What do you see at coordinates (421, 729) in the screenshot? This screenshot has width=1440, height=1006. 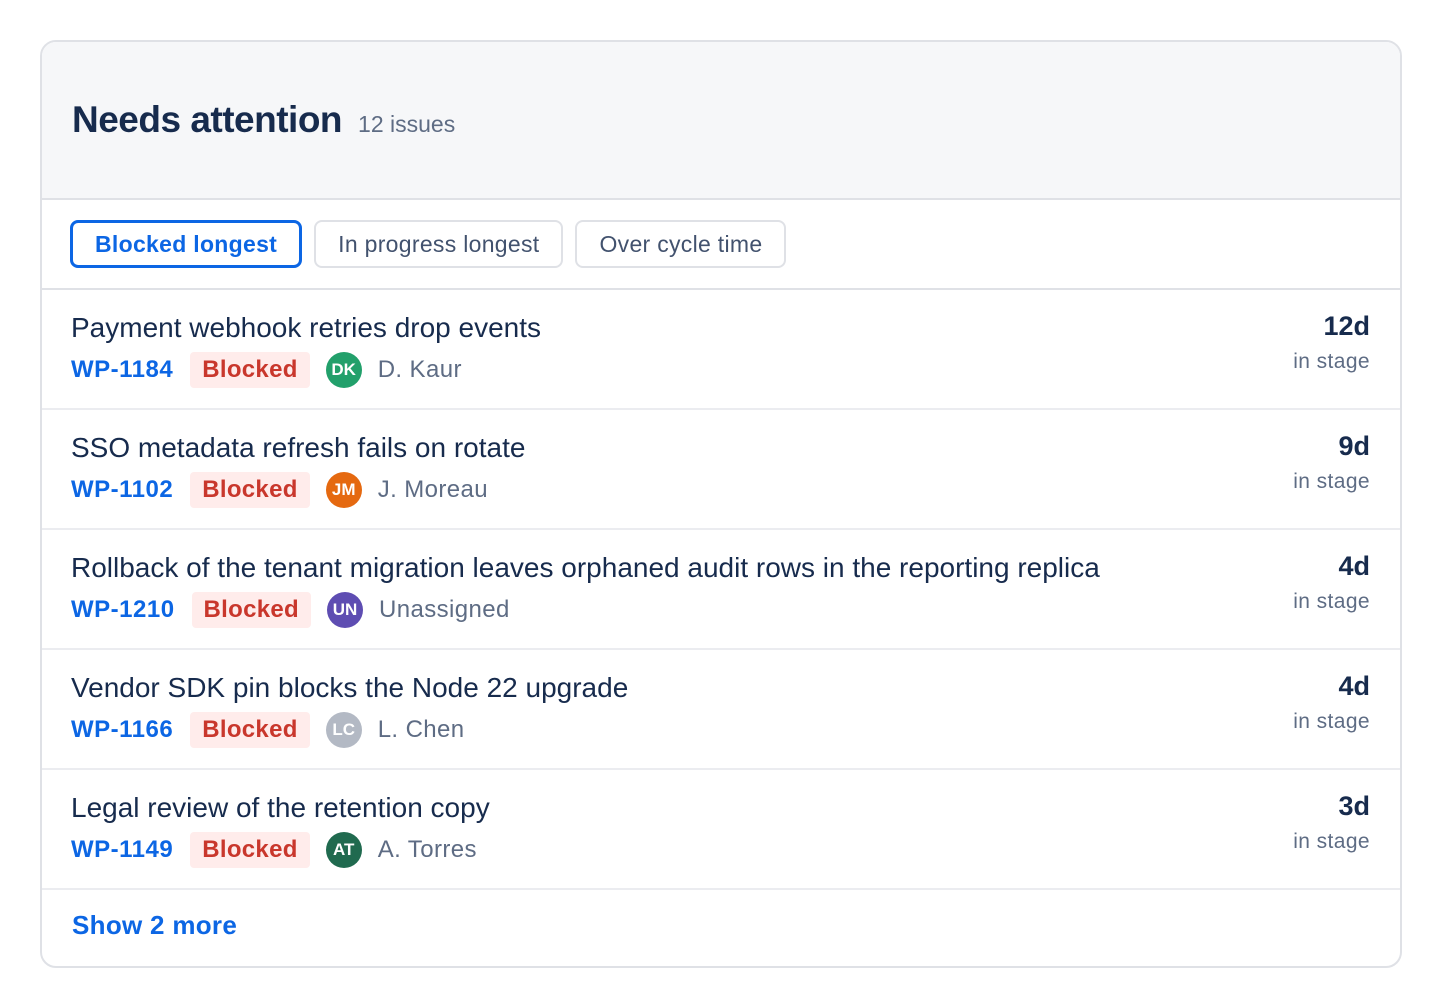 I see `assignee-name: L. Chen` at bounding box center [421, 729].